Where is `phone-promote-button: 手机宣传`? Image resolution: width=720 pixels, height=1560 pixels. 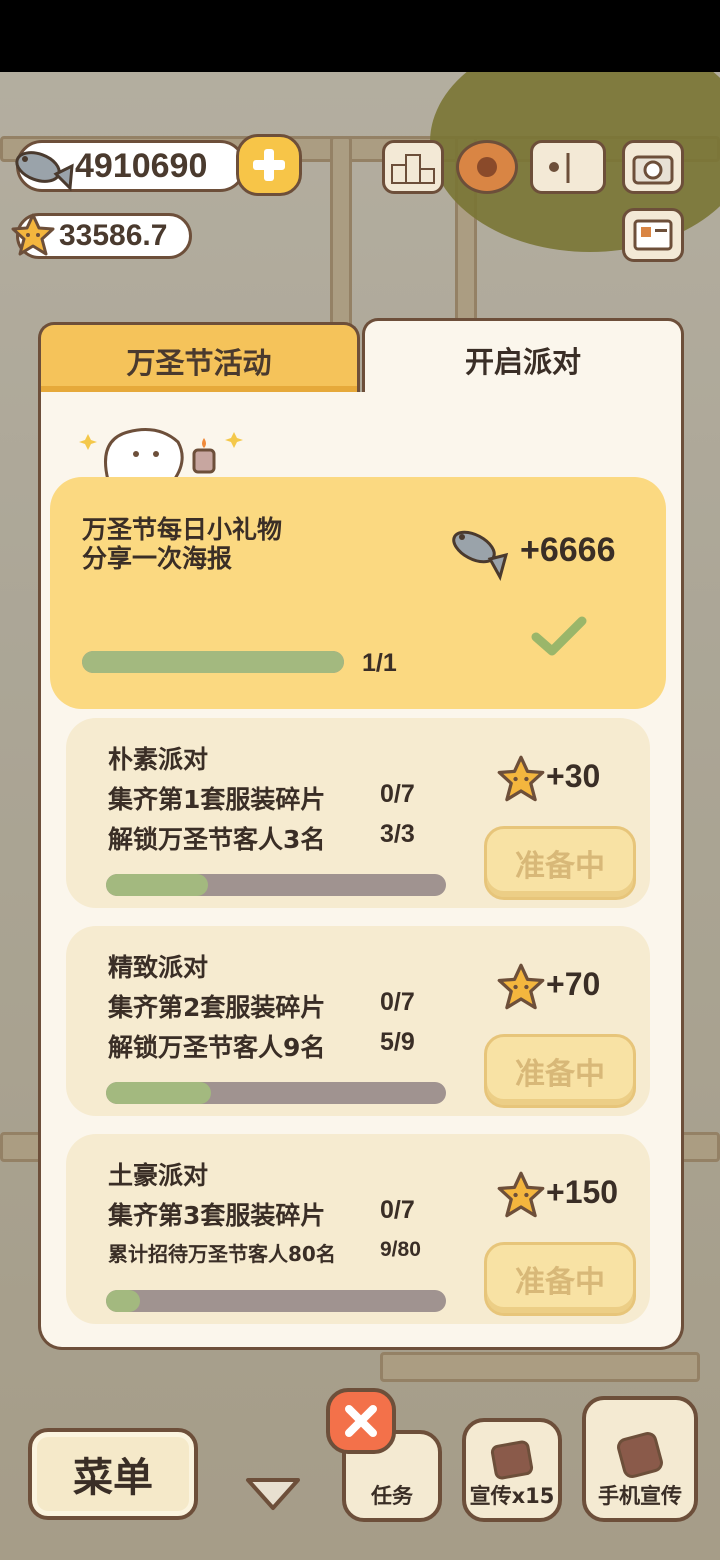
phone-promote-button: 手机宣传 is located at coordinates (640, 1459).